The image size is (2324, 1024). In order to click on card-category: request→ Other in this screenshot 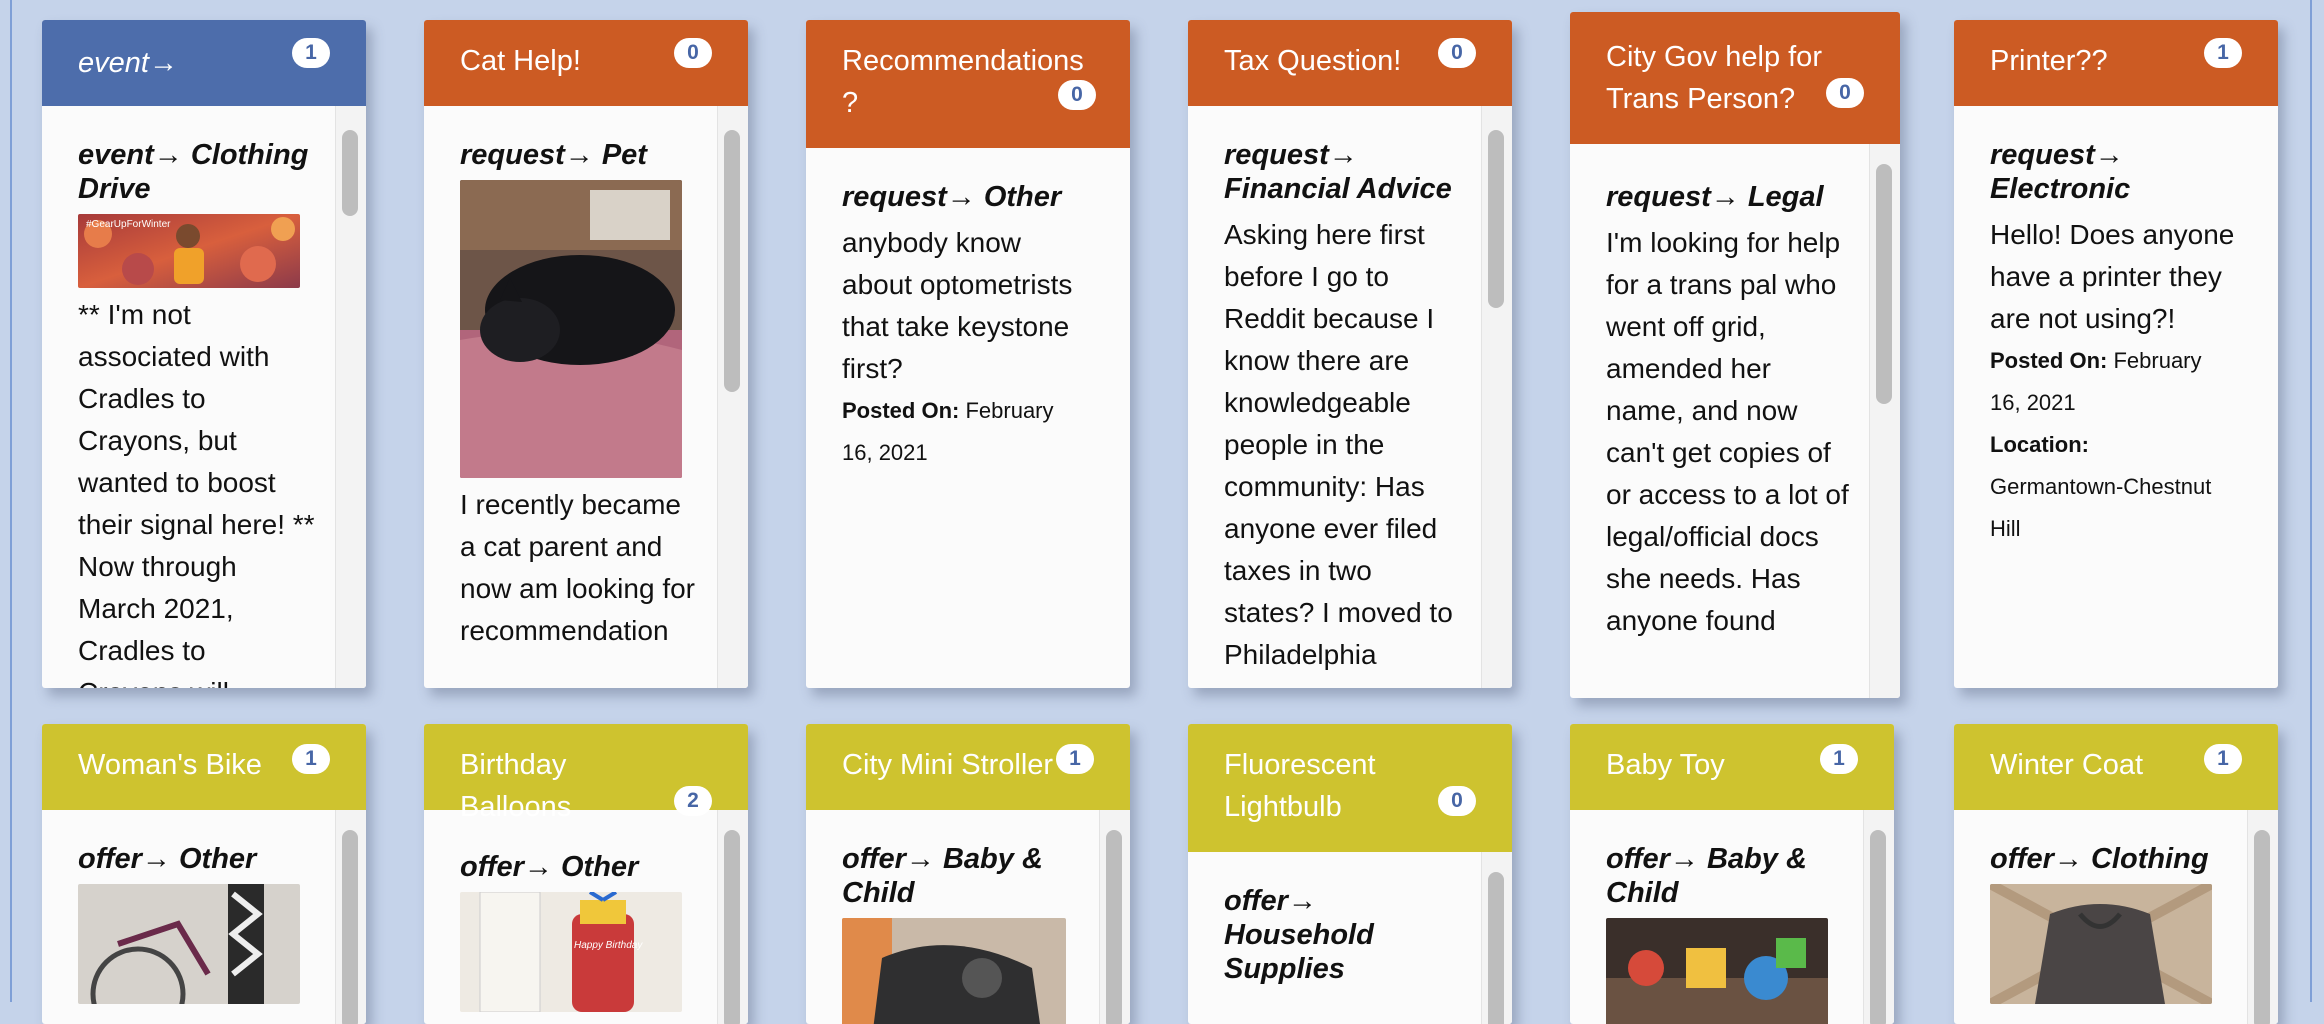, I will do `click(952, 197)`.